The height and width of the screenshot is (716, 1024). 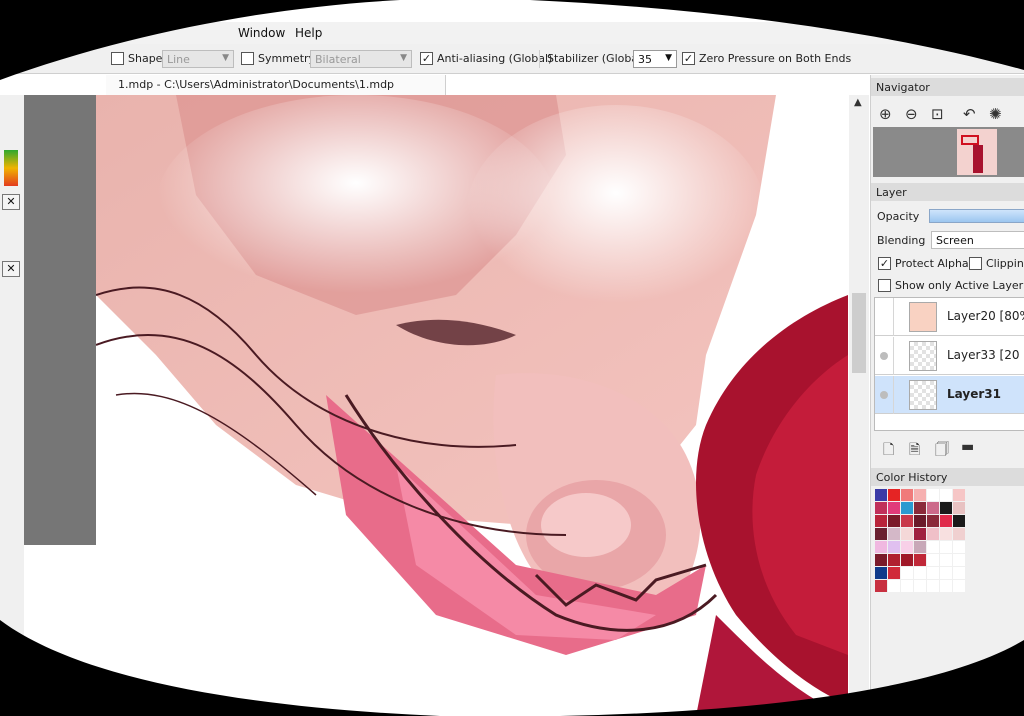 I want to click on show-active-only-checkbox, so click(x=884, y=285).